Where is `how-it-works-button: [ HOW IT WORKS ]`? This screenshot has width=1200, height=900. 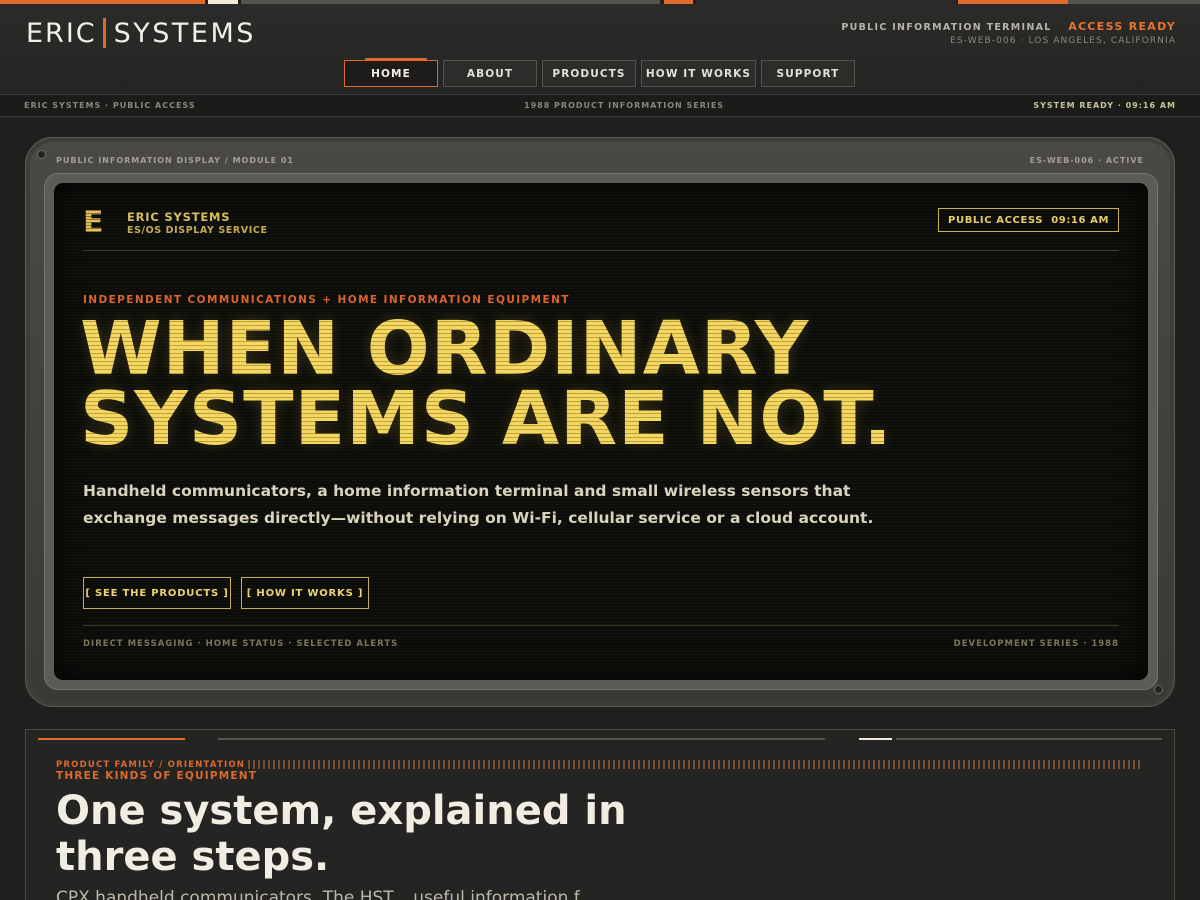
how-it-works-button: [ HOW IT WORKS ] is located at coordinates (305, 593).